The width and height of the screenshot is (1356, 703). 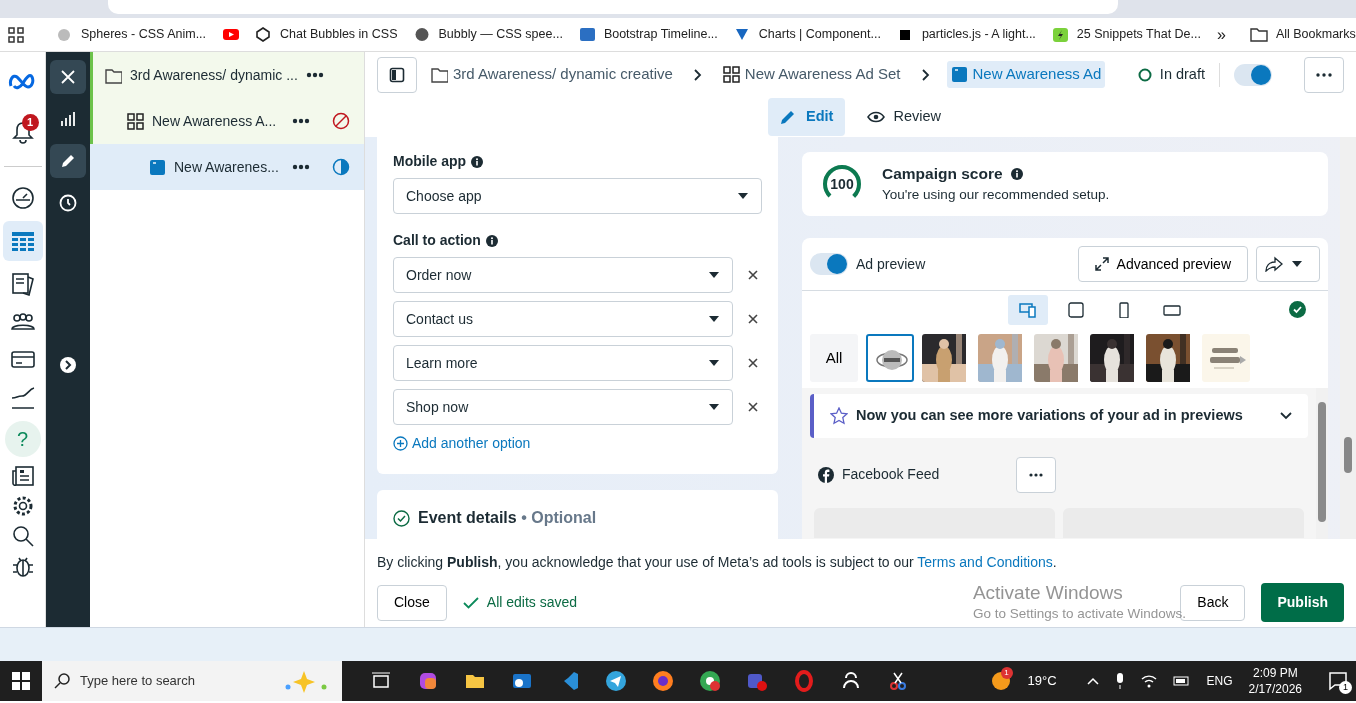 I want to click on notification-badge: 1, so click(x=30, y=122).